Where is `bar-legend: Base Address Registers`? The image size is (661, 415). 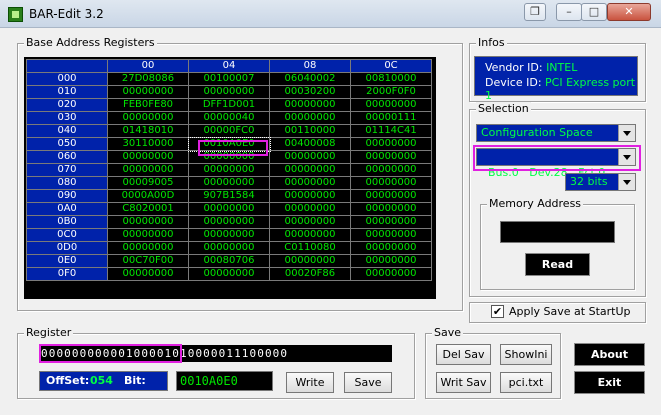
bar-legend: Base Address Registers is located at coordinates (90, 42).